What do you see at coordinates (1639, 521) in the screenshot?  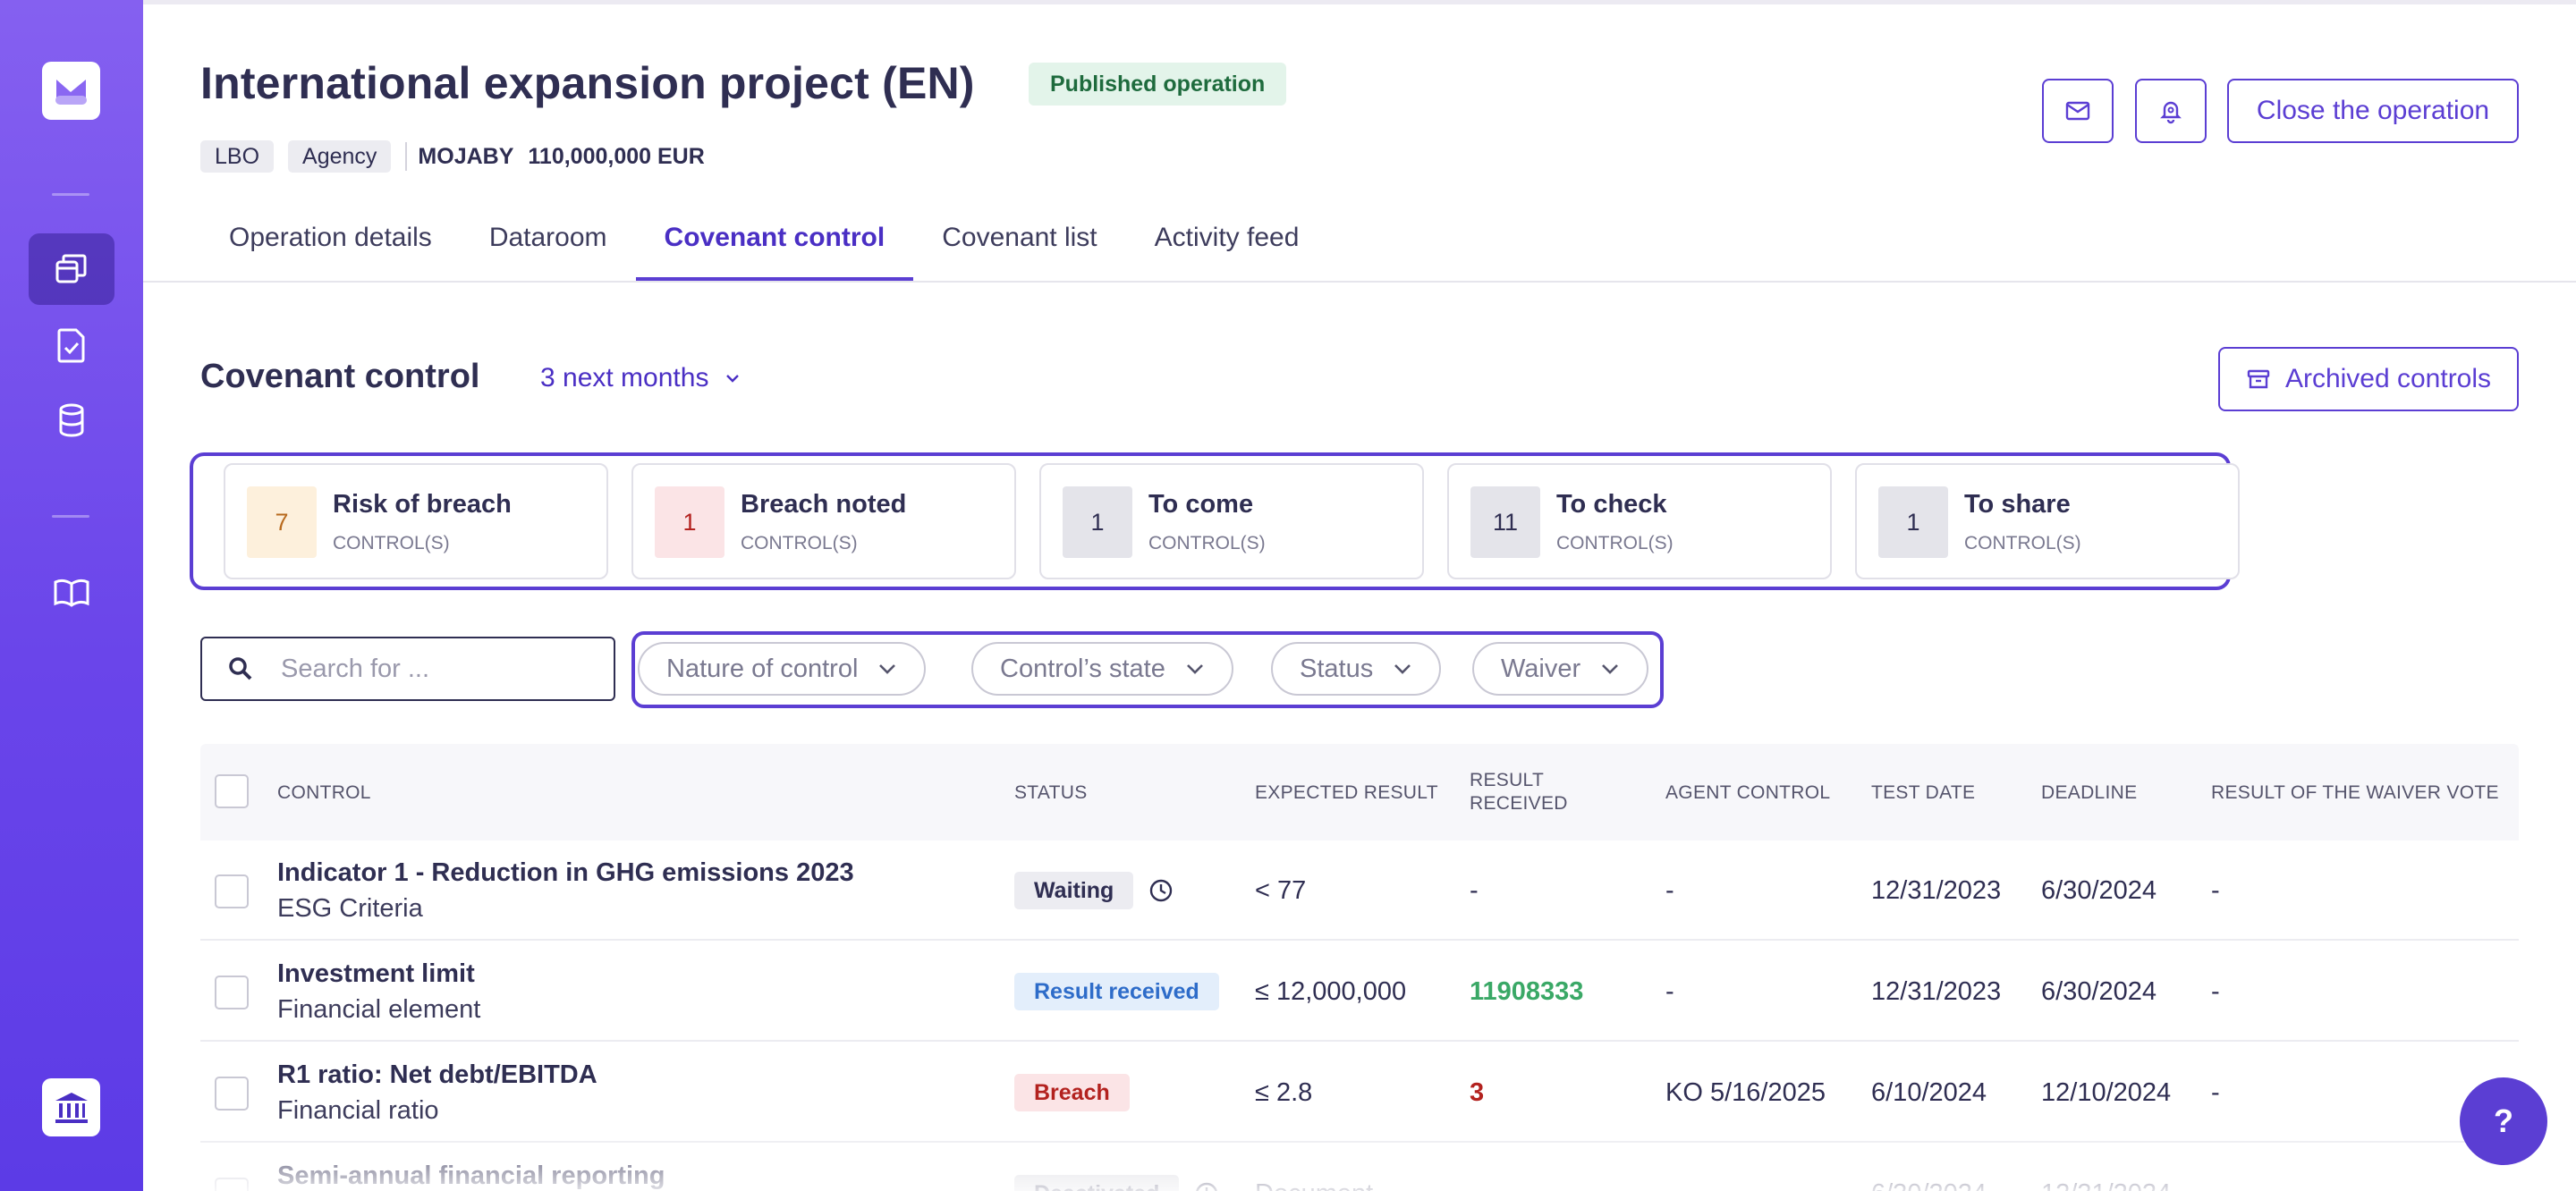 I see `summary-card: 11 To check CONTROL(S)` at bounding box center [1639, 521].